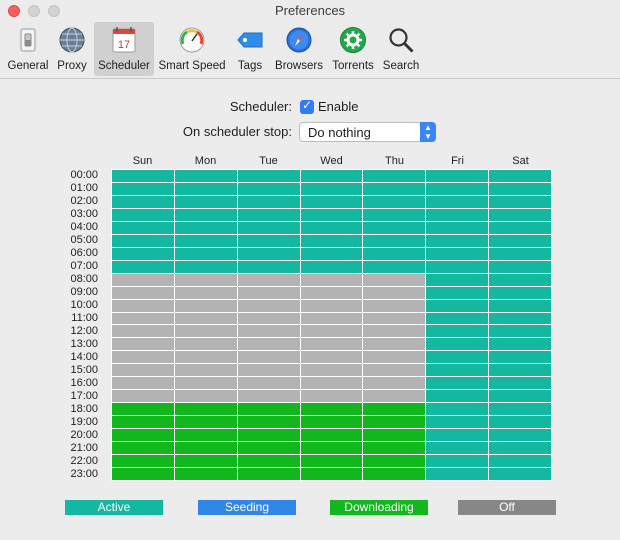  I want to click on tab-general: General, so click(28, 49).